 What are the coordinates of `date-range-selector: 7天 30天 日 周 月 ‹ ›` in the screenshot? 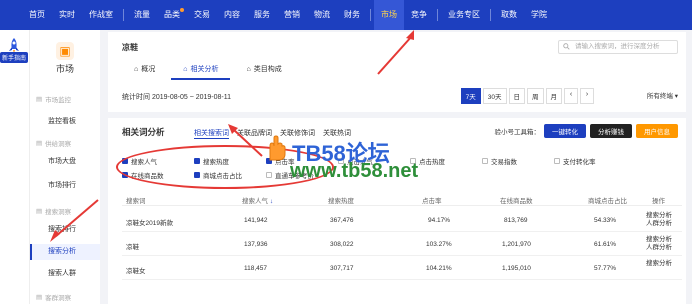 It's located at (527, 96).